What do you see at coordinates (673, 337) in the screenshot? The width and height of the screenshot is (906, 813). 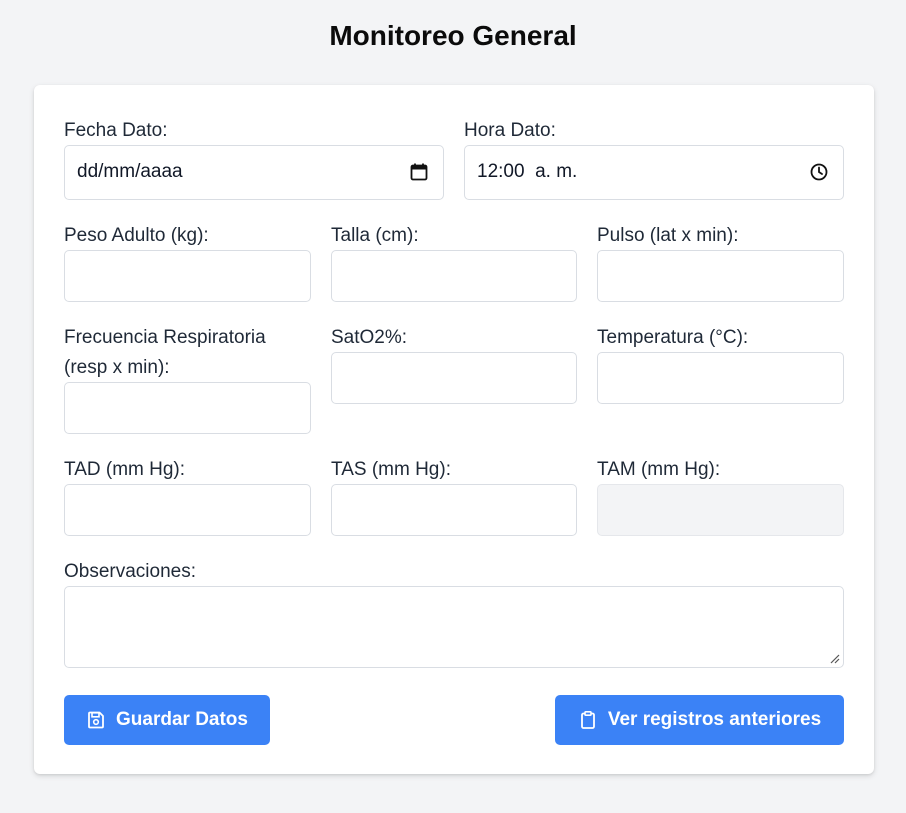 I see `temperatura-label: Temperatura (°C):` at bounding box center [673, 337].